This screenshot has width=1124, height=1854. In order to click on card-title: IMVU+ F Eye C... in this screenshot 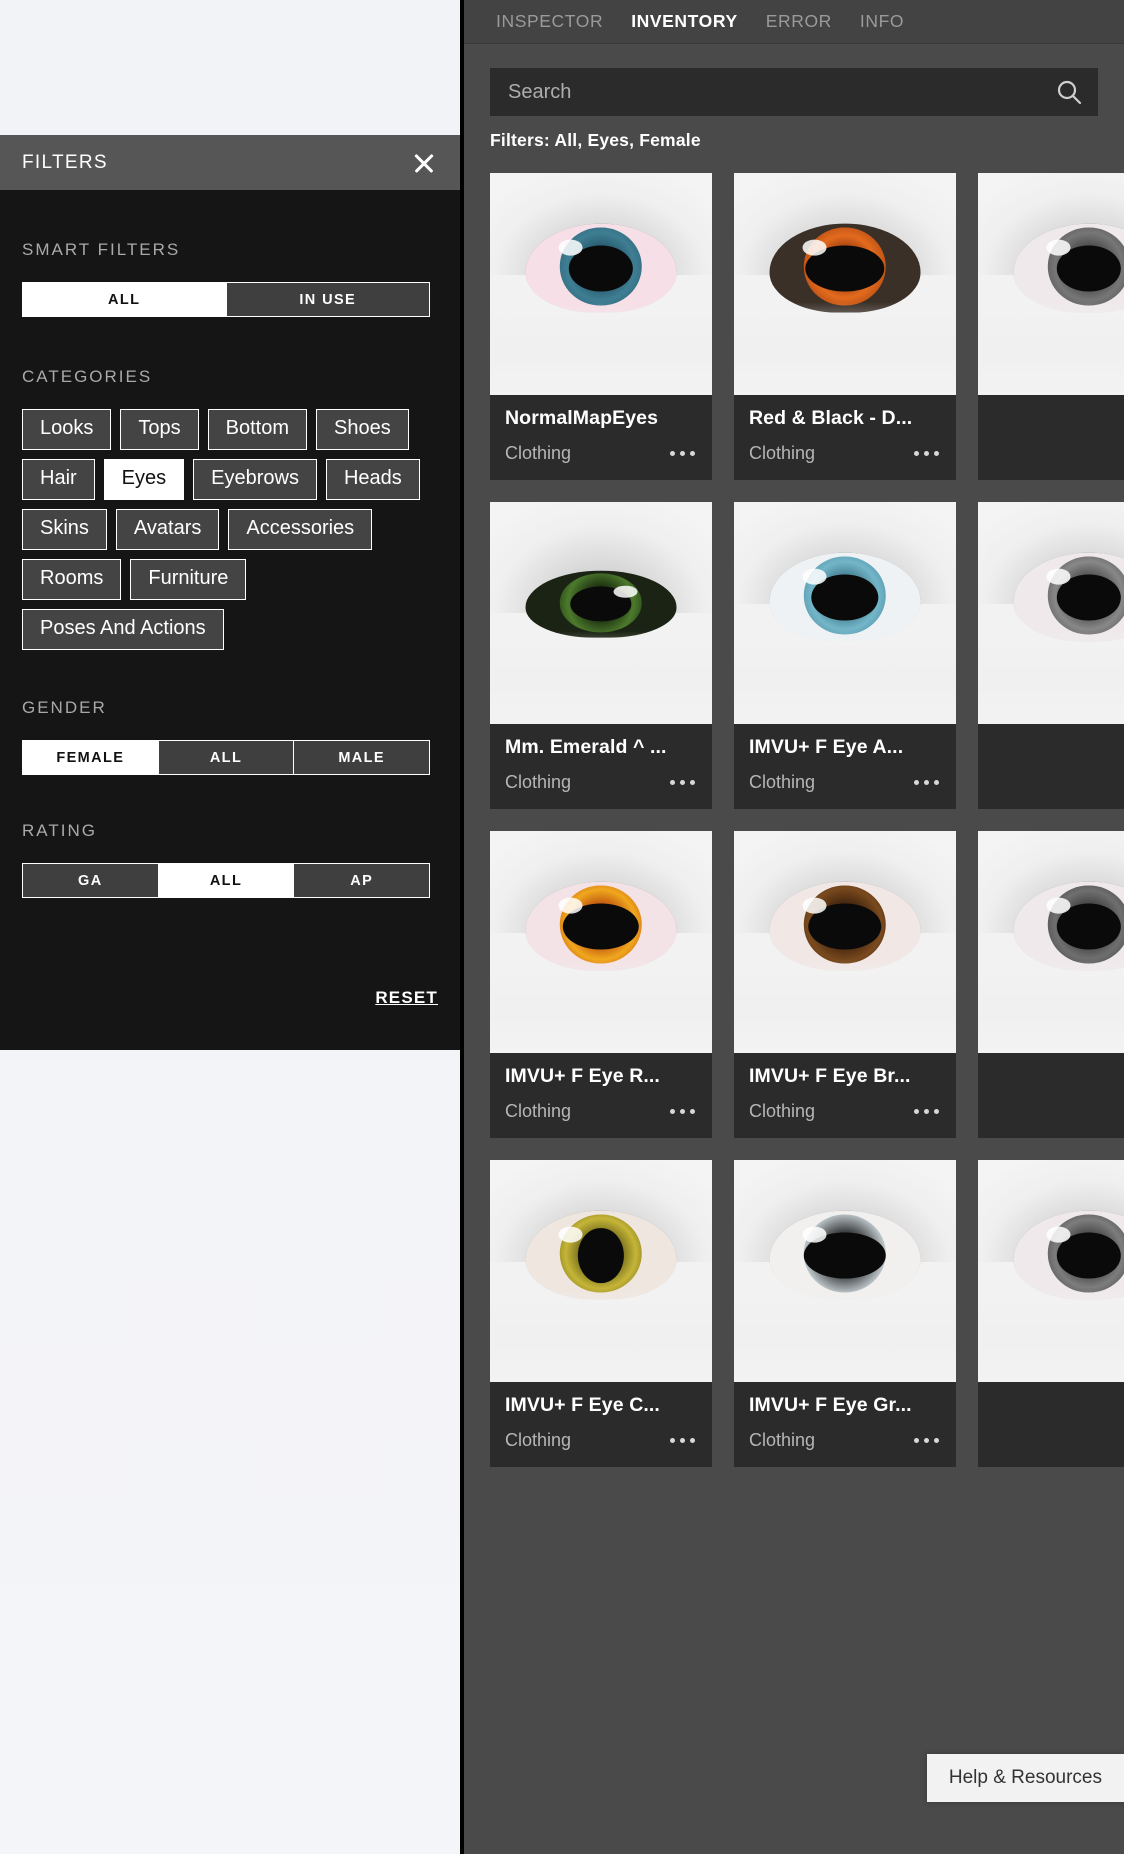, I will do `click(582, 1405)`.